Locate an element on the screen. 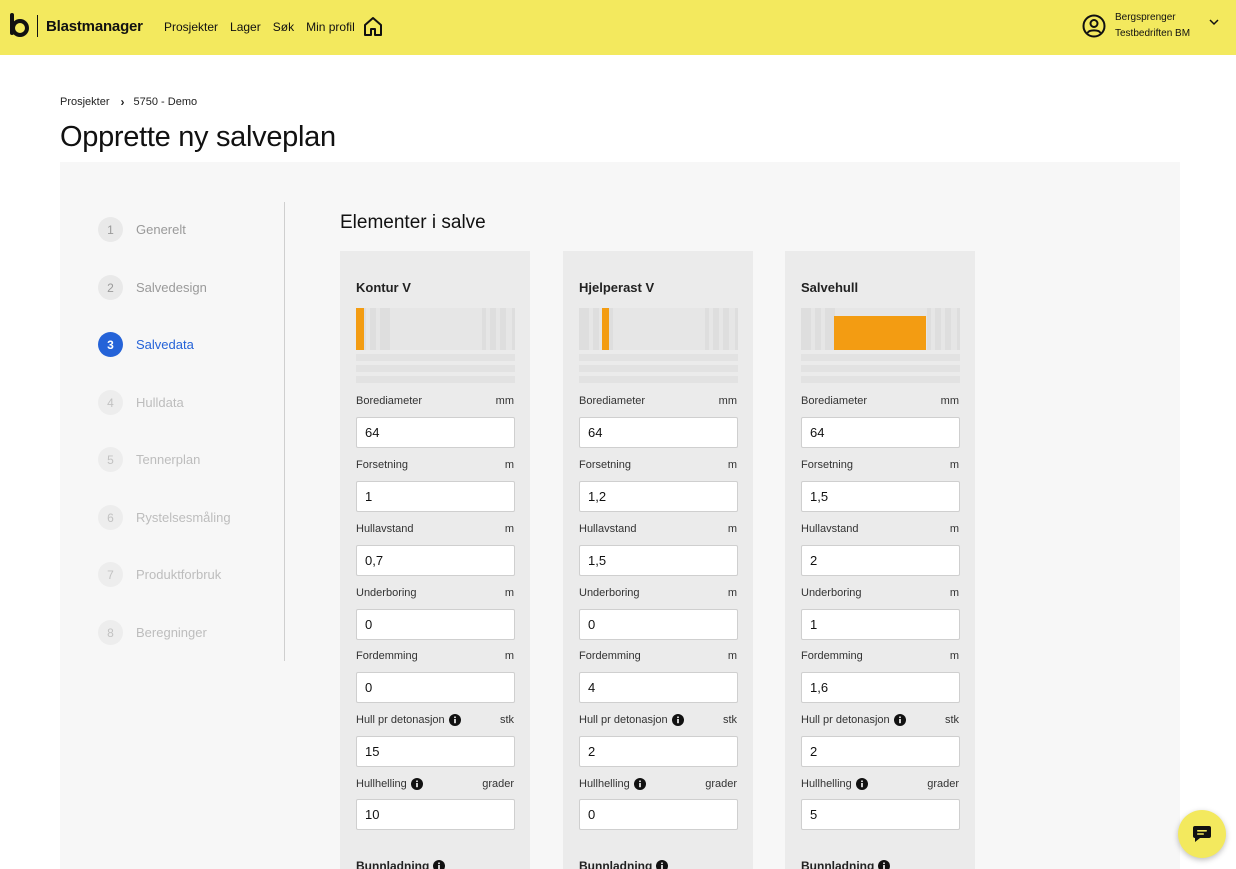  label-borediameter: Borediameter is located at coordinates (612, 401).